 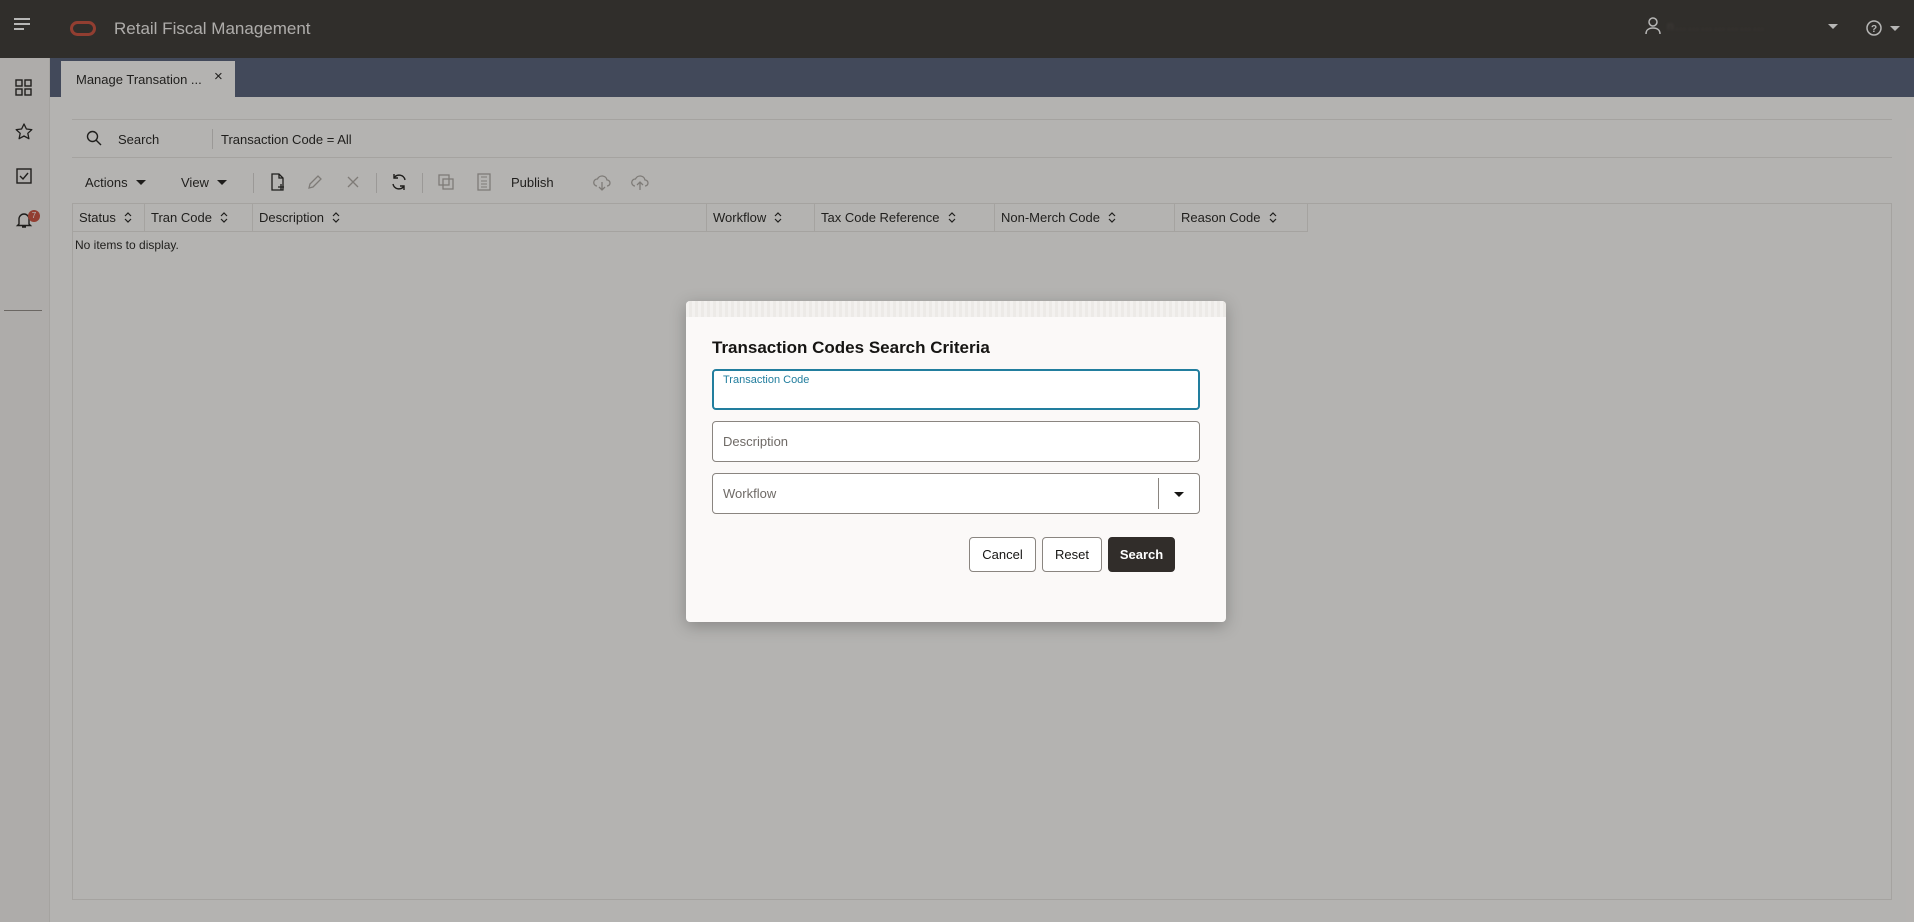 I want to click on workflow-placeholder: Workflow, so click(x=750, y=493).